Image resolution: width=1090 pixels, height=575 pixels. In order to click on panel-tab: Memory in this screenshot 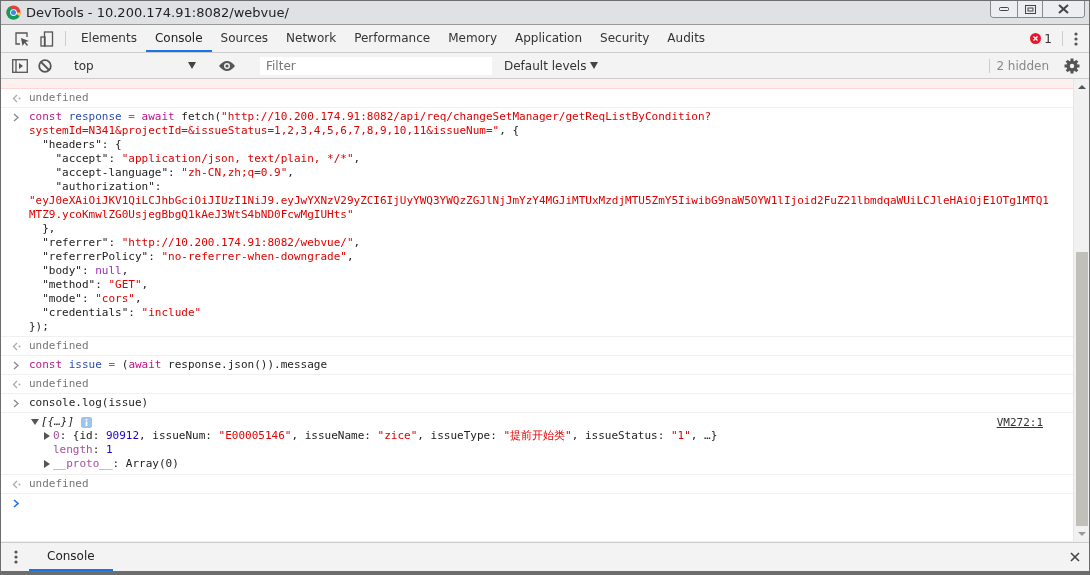, I will do `click(472, 38)`.